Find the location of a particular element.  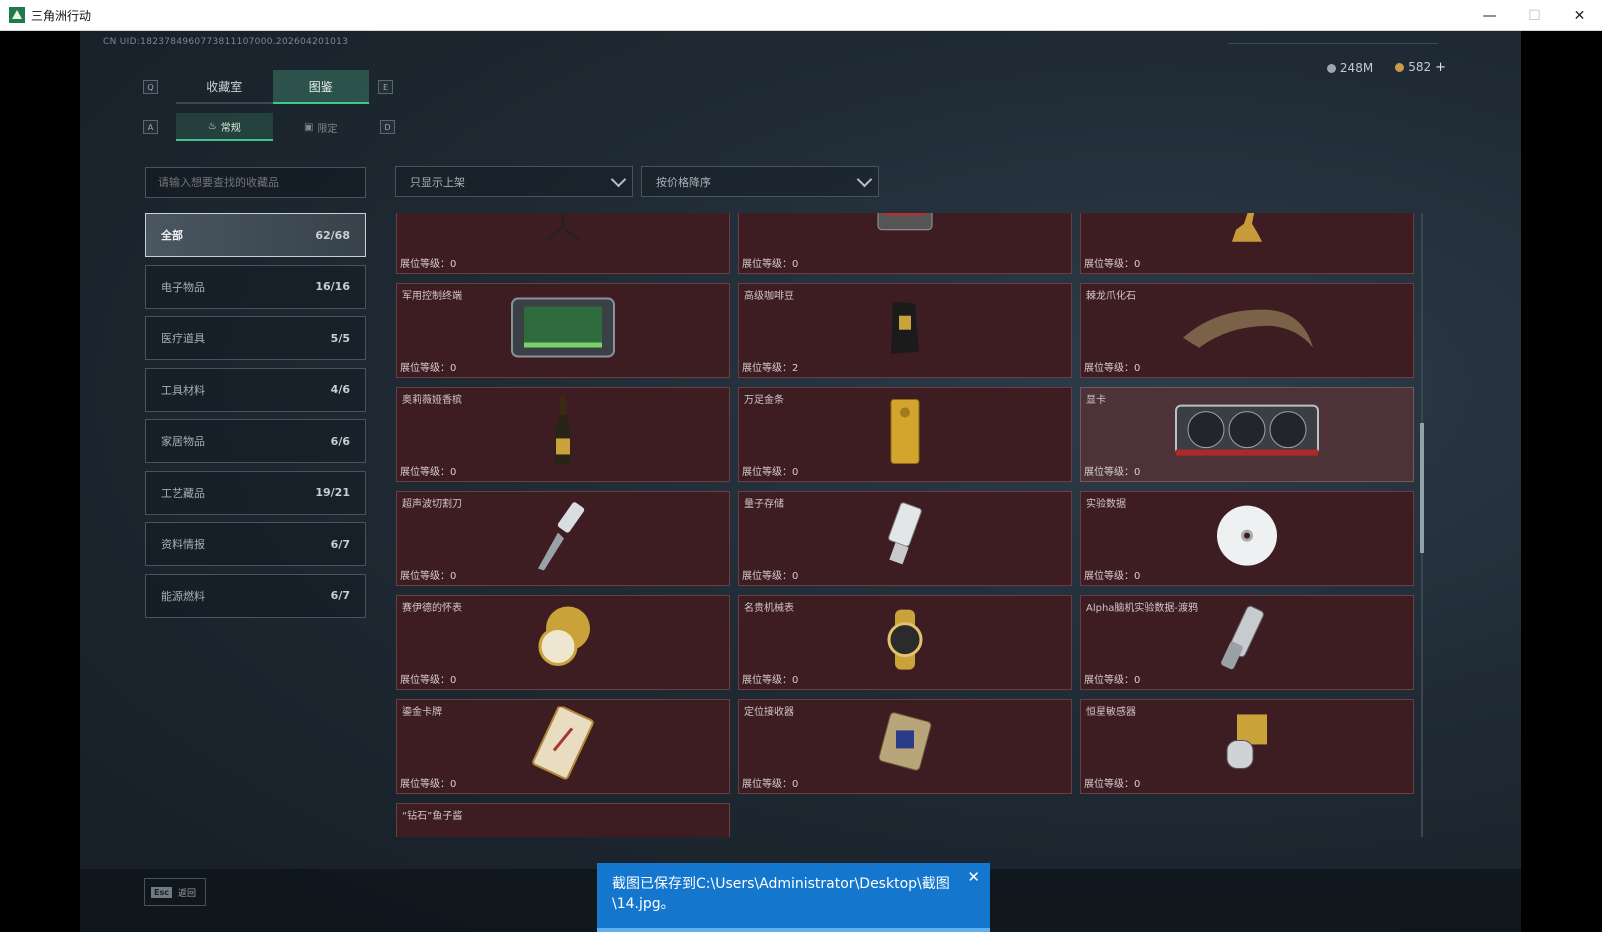

category-crafts: 工艺藏品 19/21 is located at coordinates (255, 492).